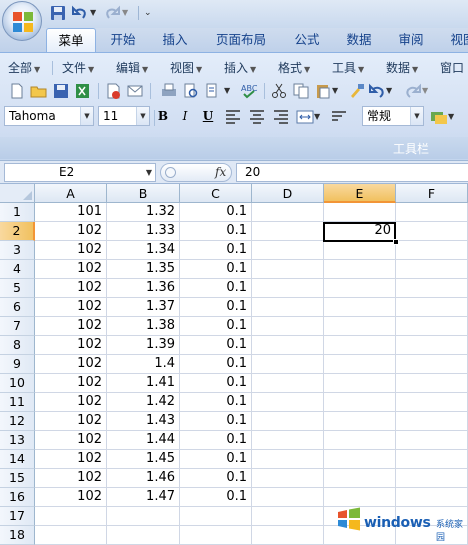 The image size is (468, 545). I want to click on menu-file: 文件 ▼, so click(78, 68).